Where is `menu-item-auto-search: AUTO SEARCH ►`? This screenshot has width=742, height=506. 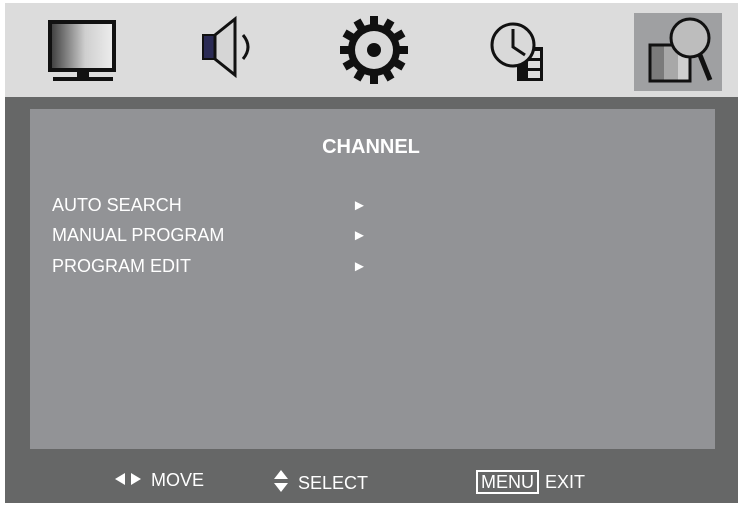
menu-item-auto-search: AUTO SEARCH ► is located at coordinates (222, 208).